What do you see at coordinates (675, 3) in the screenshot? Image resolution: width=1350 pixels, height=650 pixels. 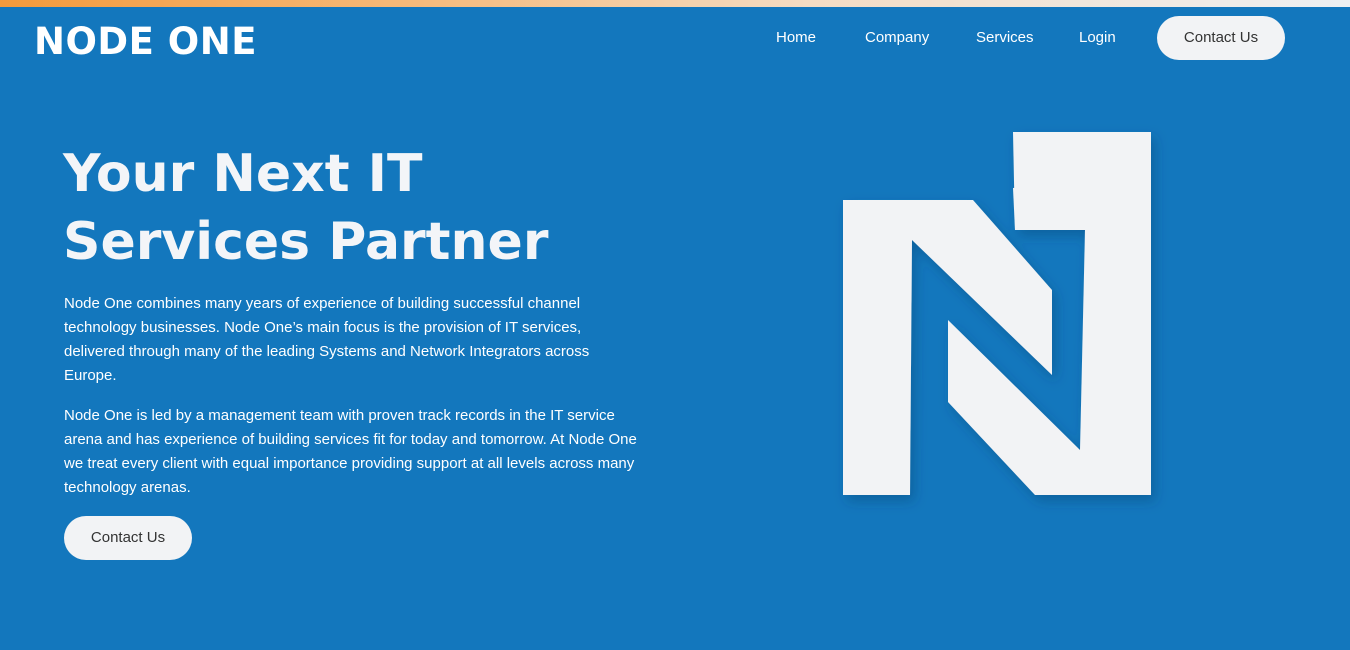 I see `top-accent-strip` at bounding box center [675, 3].